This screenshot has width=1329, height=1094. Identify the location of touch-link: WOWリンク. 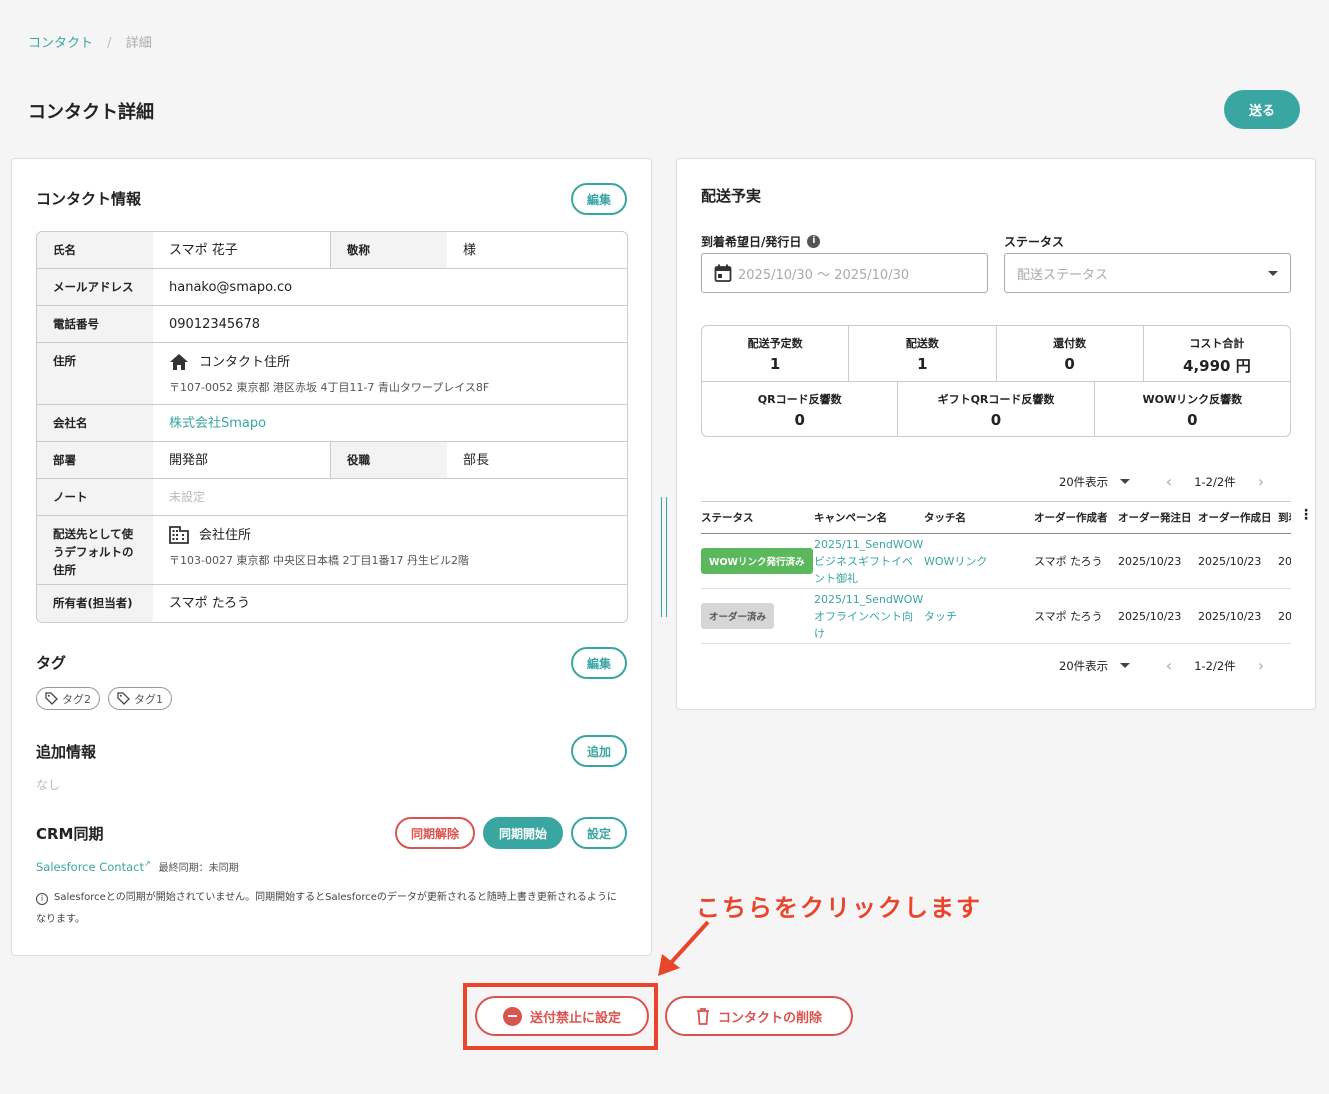
(979, 561).